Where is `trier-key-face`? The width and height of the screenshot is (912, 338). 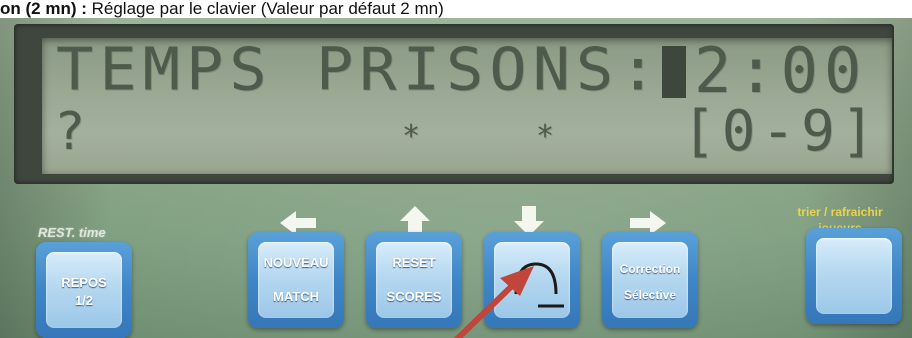
trier-key-face is located at coordinates (854, 276).